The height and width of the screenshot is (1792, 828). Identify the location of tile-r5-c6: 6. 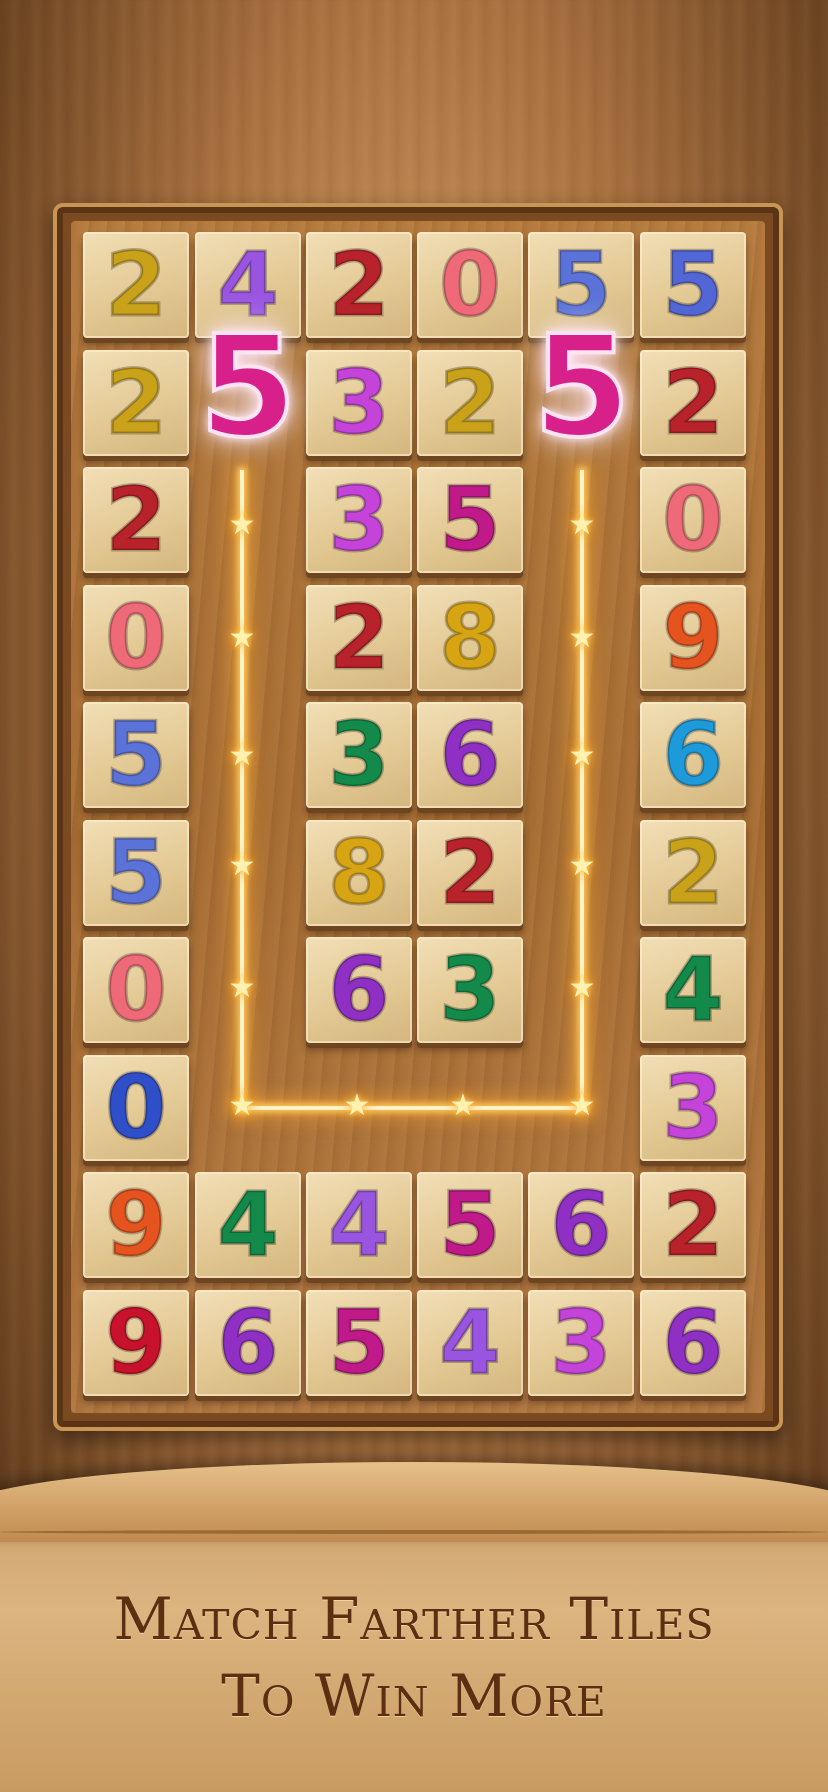
(693, 755).